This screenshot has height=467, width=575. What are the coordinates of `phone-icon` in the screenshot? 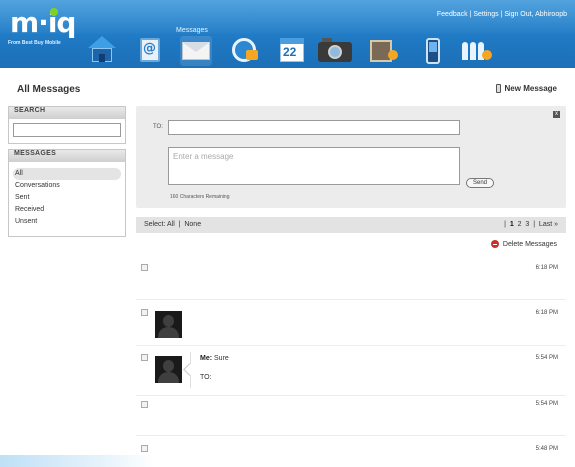 It's located at (434, 51).